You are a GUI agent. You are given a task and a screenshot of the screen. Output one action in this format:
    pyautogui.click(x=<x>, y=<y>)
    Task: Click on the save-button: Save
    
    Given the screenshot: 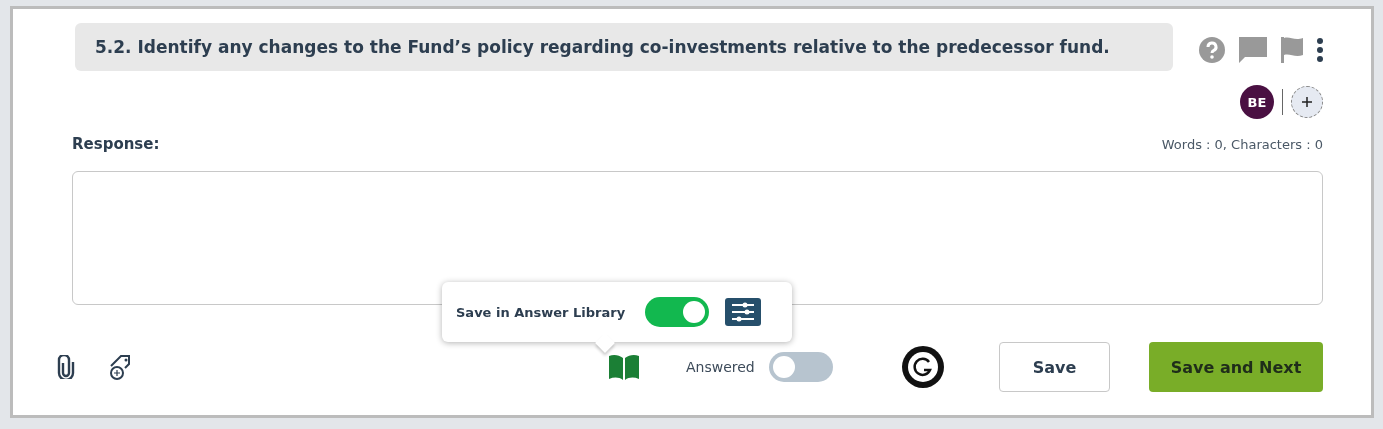 What is the action you would take?
    pyautogui.click(x=1054, y=367)
    